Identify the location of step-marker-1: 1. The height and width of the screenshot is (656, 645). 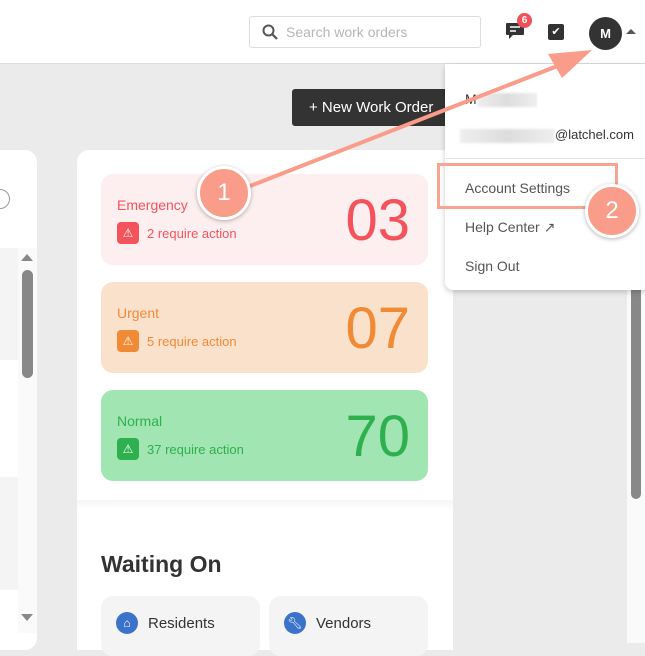
(224, 193).